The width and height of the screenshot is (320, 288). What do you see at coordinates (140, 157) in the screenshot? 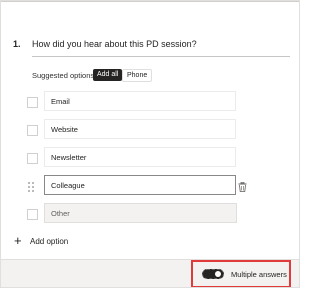
I see `option-input-newsletter: Newsletter` at bounding box center [140, 157].